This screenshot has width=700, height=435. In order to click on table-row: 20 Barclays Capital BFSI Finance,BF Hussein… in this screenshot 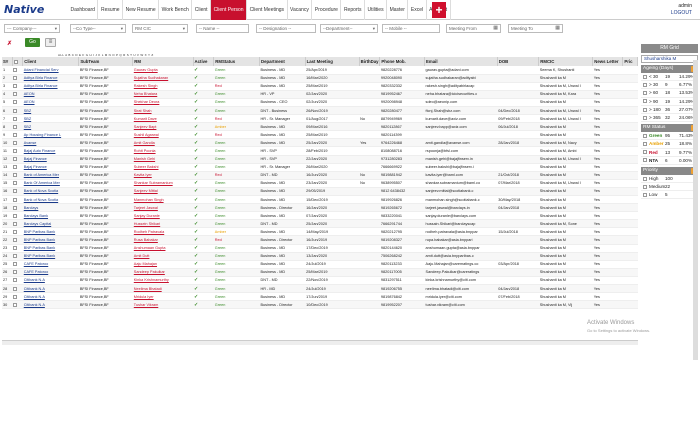, I will do `click(320, 224)`.